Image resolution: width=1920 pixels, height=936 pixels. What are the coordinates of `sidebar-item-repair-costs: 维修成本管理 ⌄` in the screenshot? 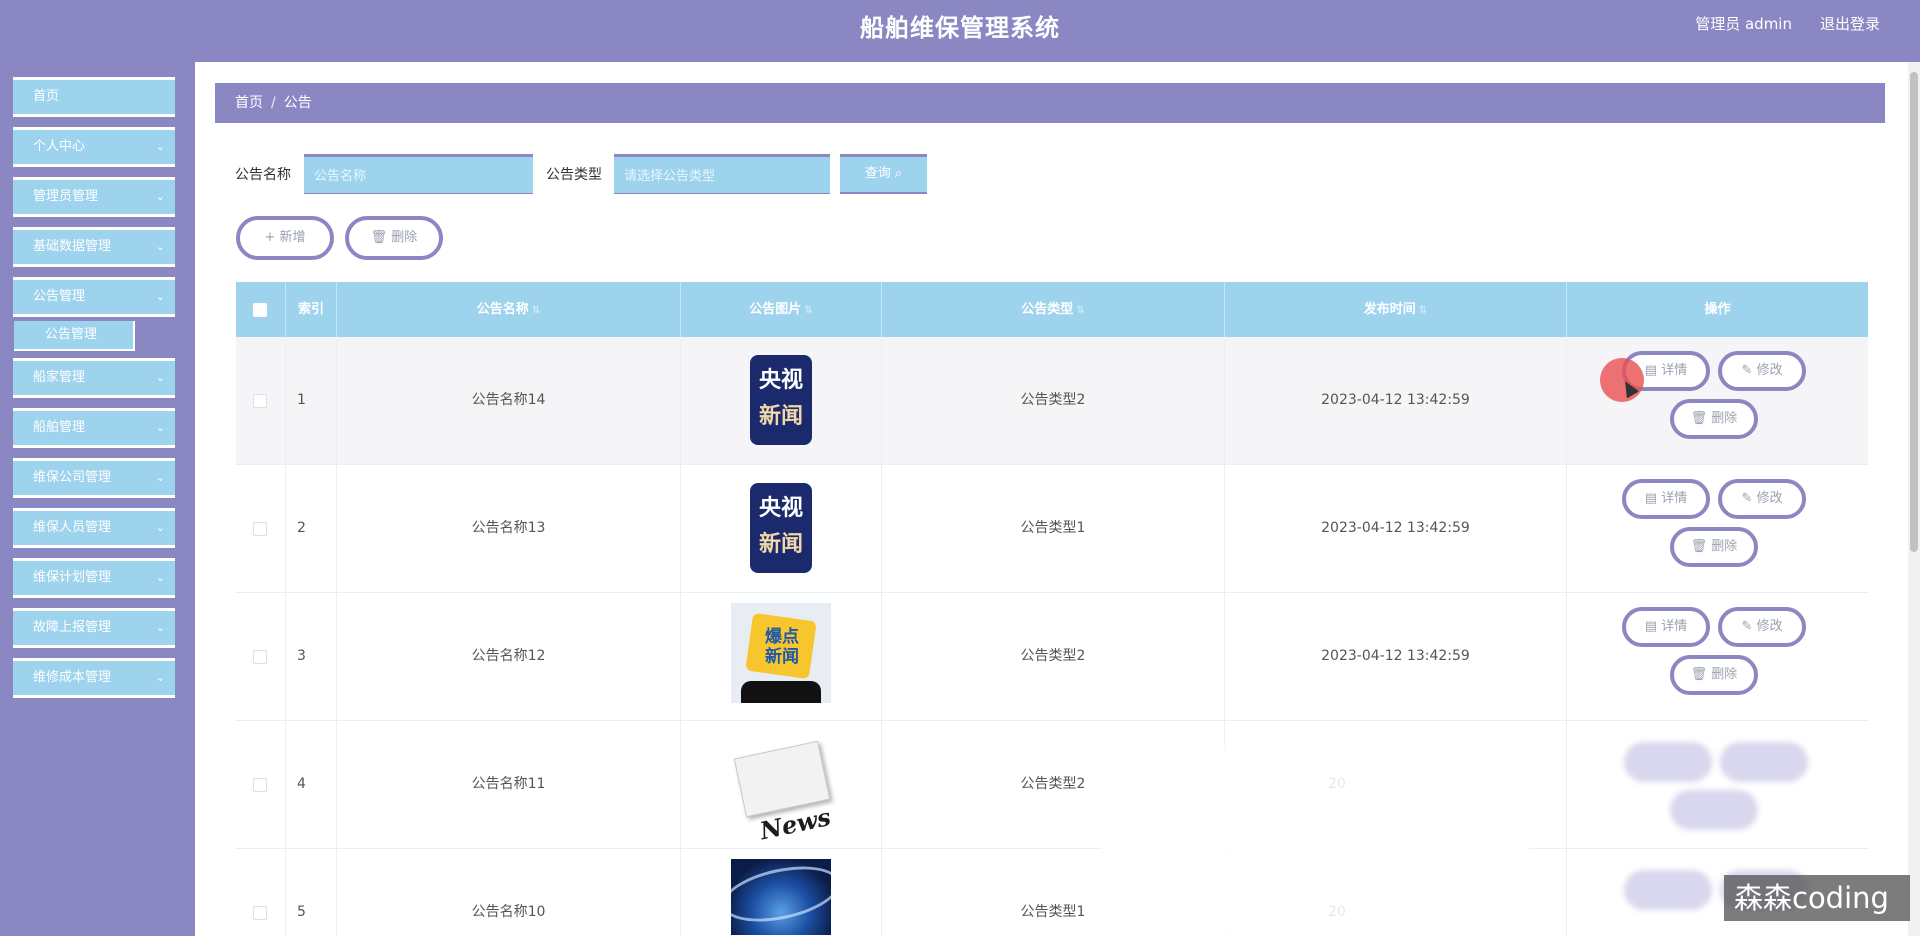 It's located at (94, 678).